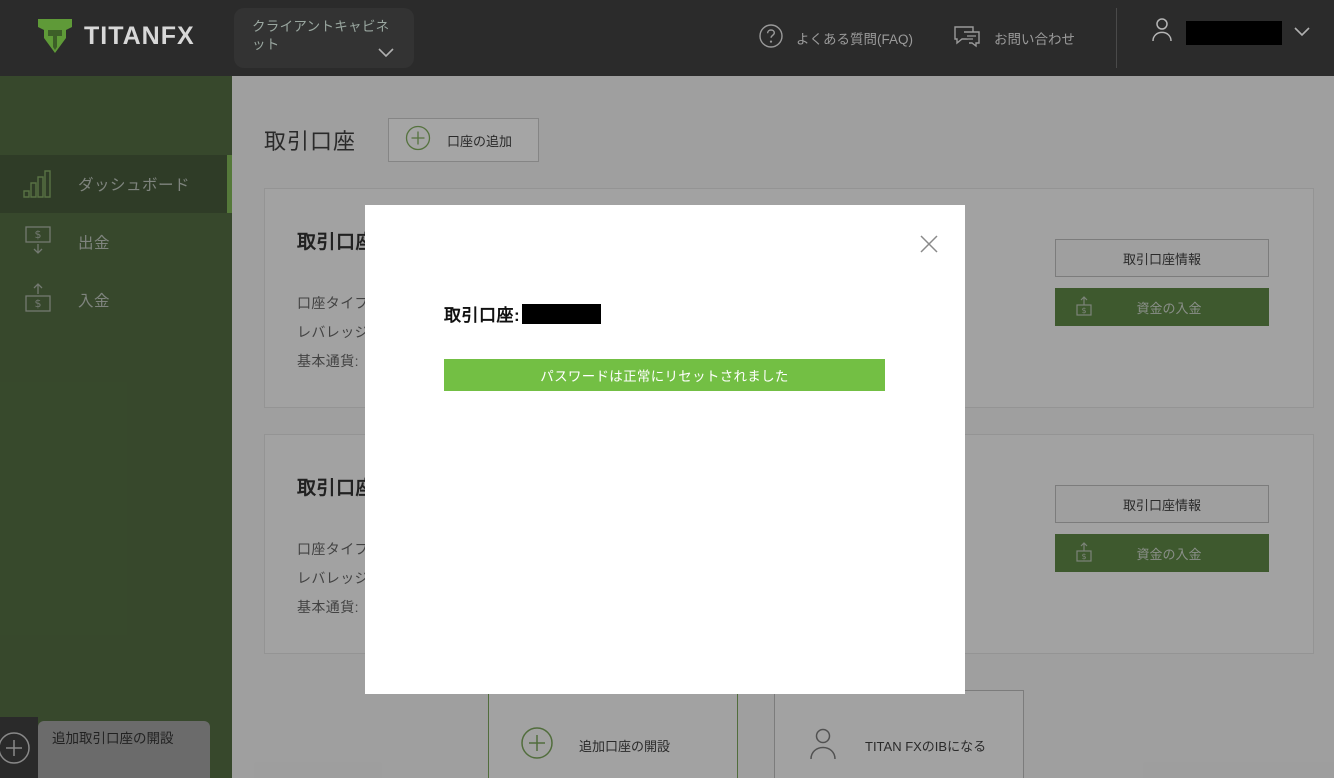  I want to click on close-icon, so click(929, 244).